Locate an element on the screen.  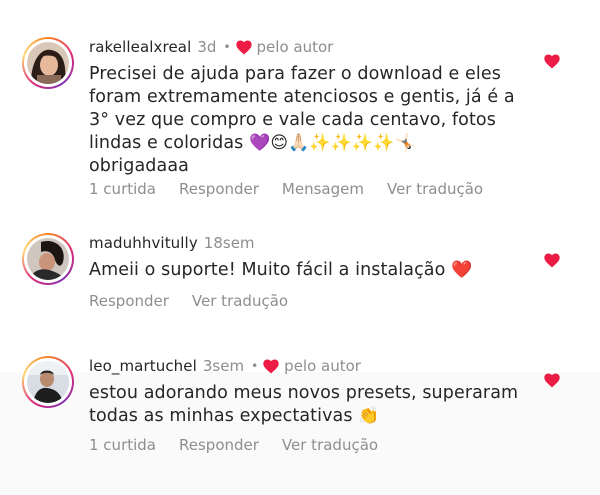
timestamp: 3d is located at coordinates (206, 47).